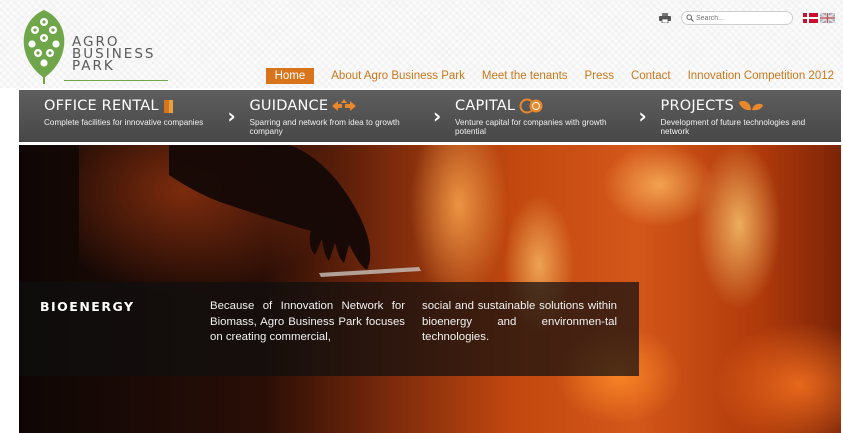  I want to click on service-title: PROJECTS, so click(751, 106).